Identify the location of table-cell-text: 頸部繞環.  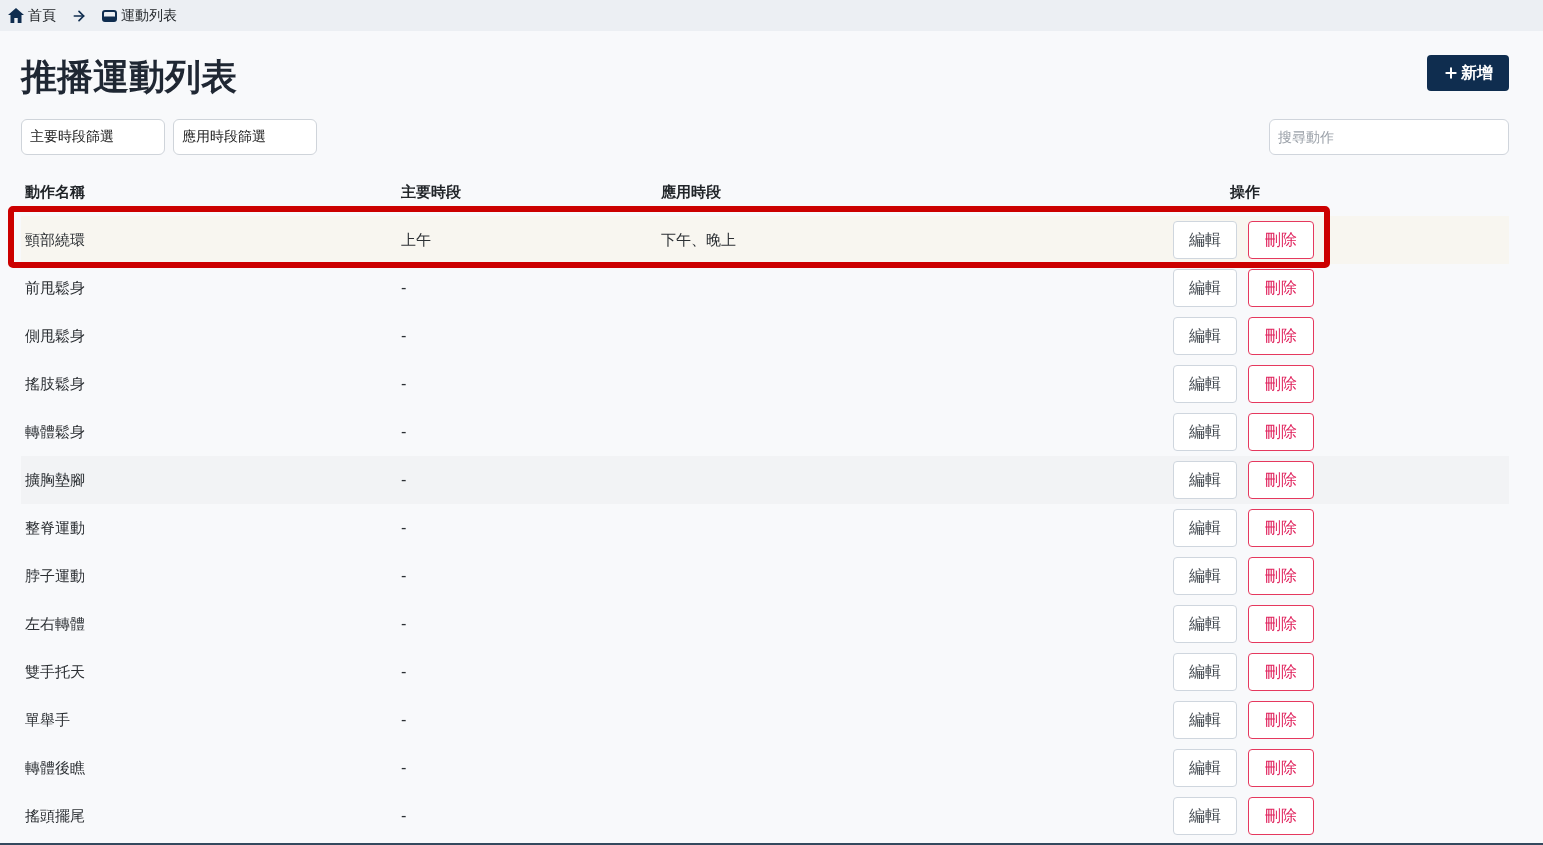
(54, 240).